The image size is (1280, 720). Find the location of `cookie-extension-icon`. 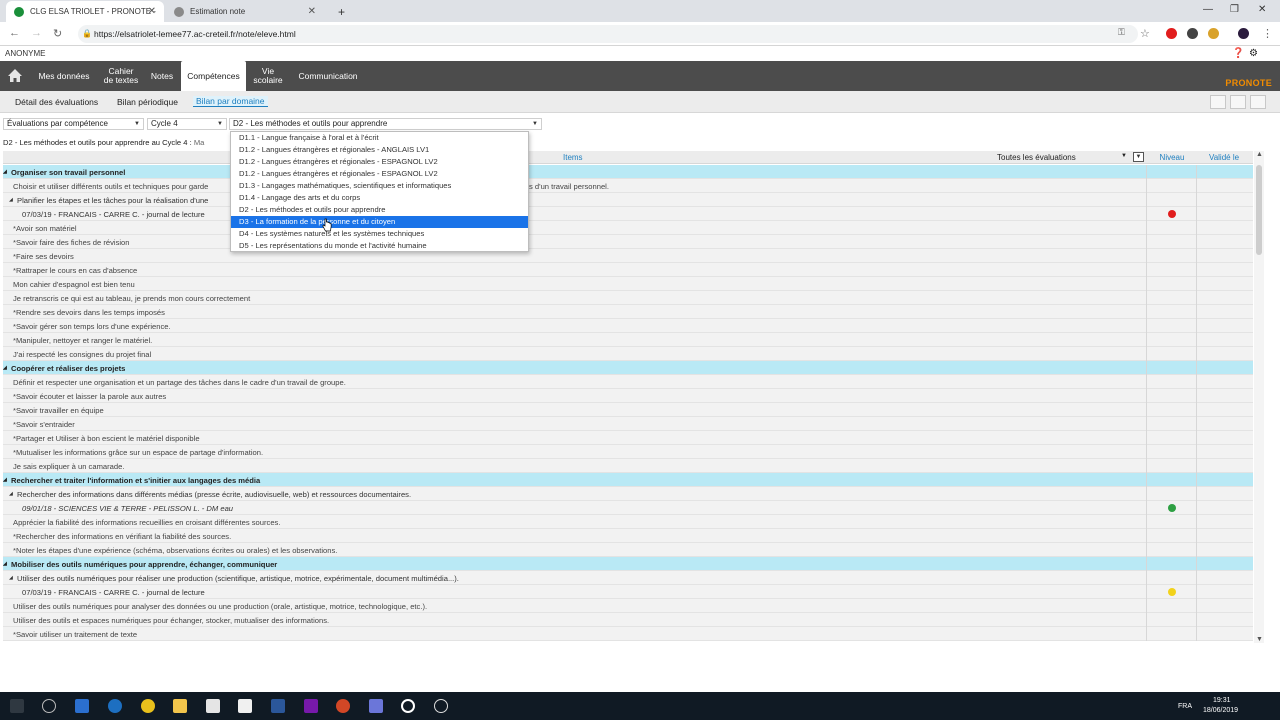

cookie-extension-icon is located at coordinates (1213, 33).